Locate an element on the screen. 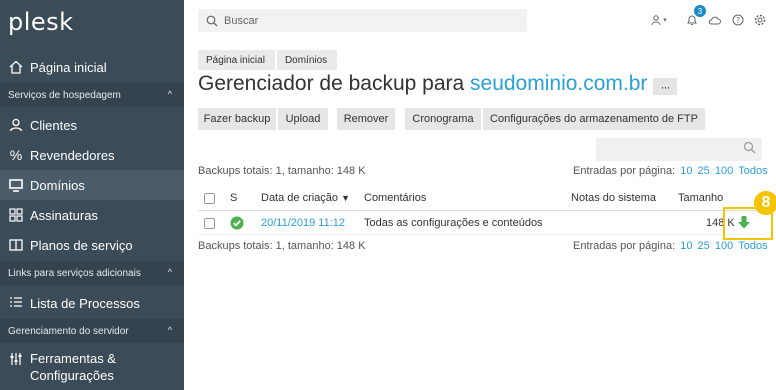  sidebar-item-tools-settings: Ferramentas & Configurações is located at coordinates (92, 368).